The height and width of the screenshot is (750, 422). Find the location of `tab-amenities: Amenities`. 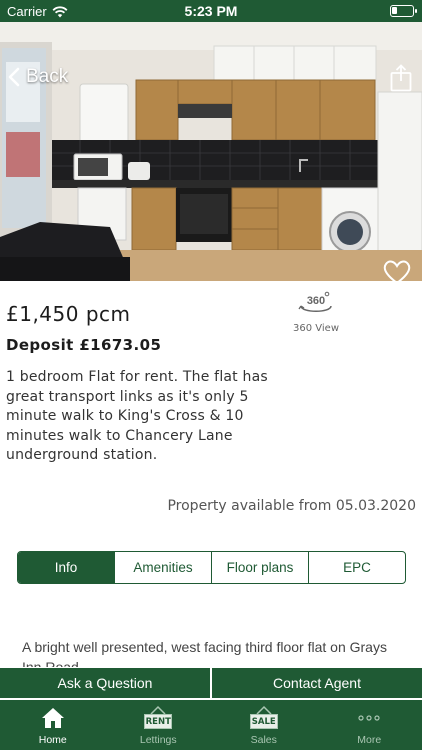

tab-amenities: Amenities is located at coordinates (162, 567).